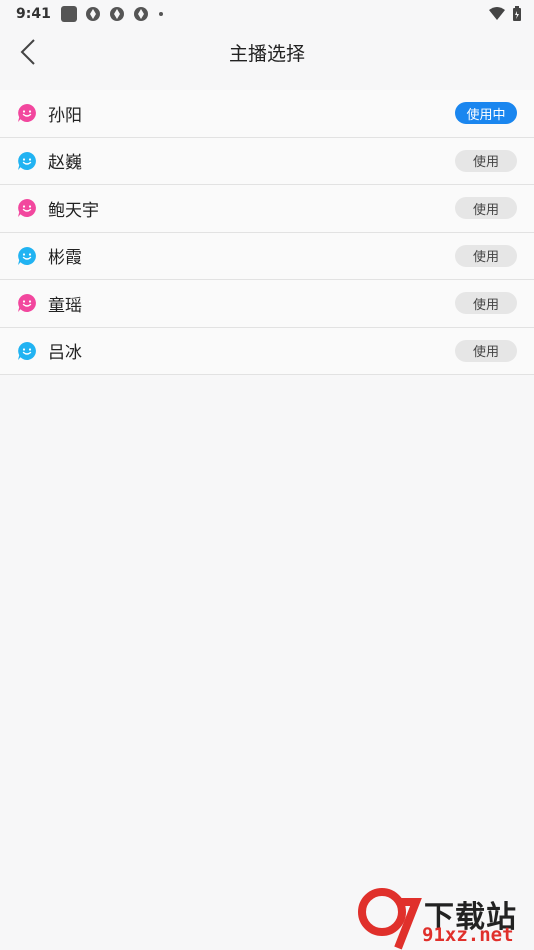 Image resolution: width=534 pixels, height=950 pixels. I want to click on notification-square-icon, so click(68, 14).